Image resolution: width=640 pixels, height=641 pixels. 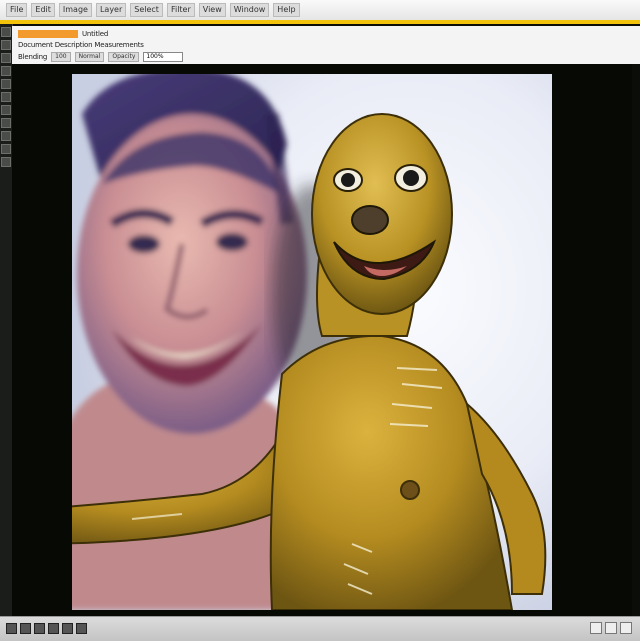 What do you see at coordinates (111, 10) in the screenshot?
I see `menu-layer: Layer` at bounding box center [111, 10].